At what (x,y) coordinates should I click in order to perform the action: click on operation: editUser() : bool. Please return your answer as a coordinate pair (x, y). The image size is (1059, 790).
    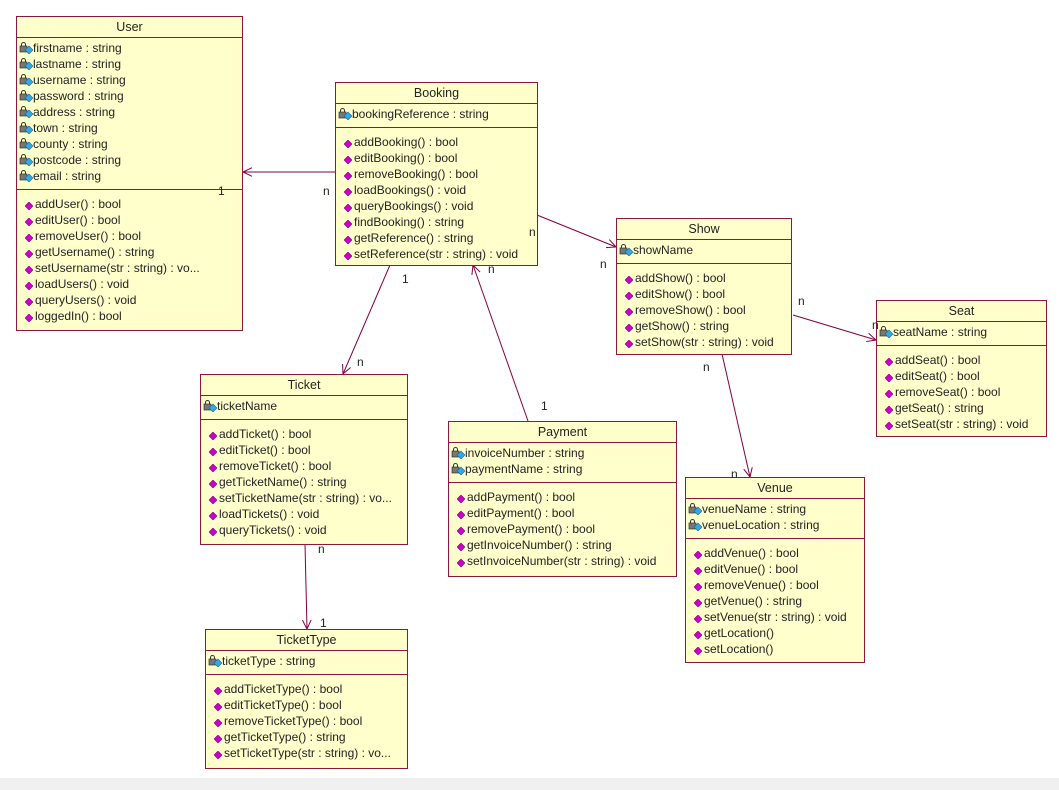
    Looking at the image, I should click on (133, 220).